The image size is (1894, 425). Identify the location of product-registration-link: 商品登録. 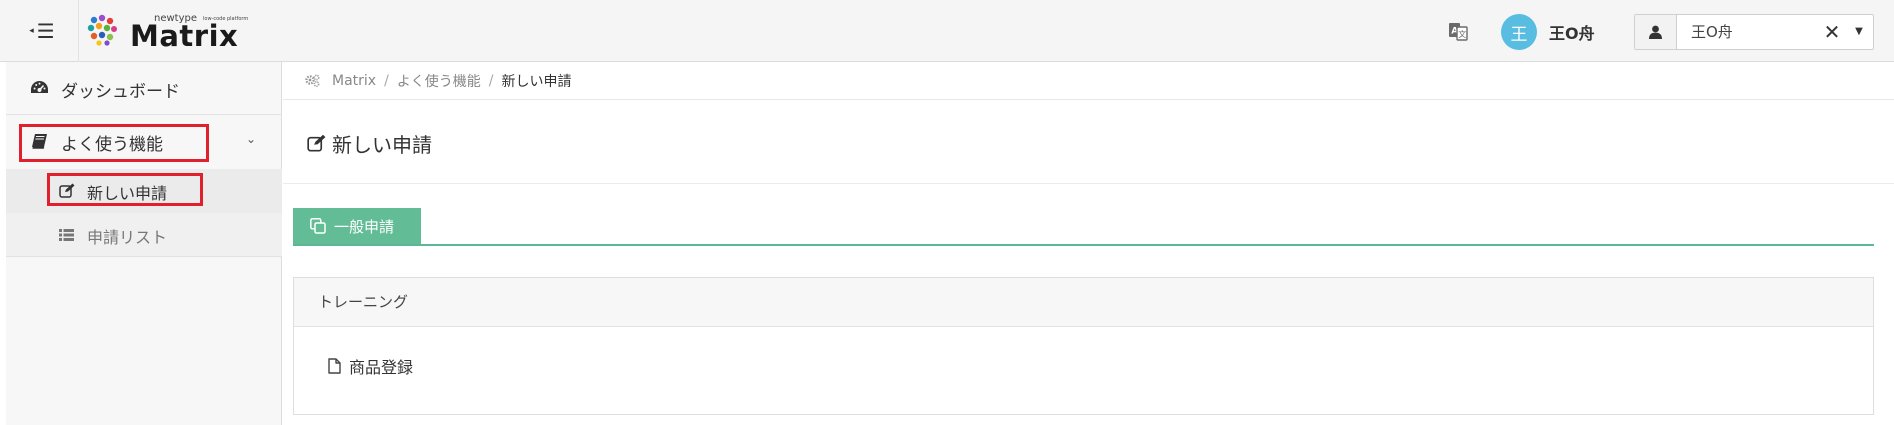
(370, 366).